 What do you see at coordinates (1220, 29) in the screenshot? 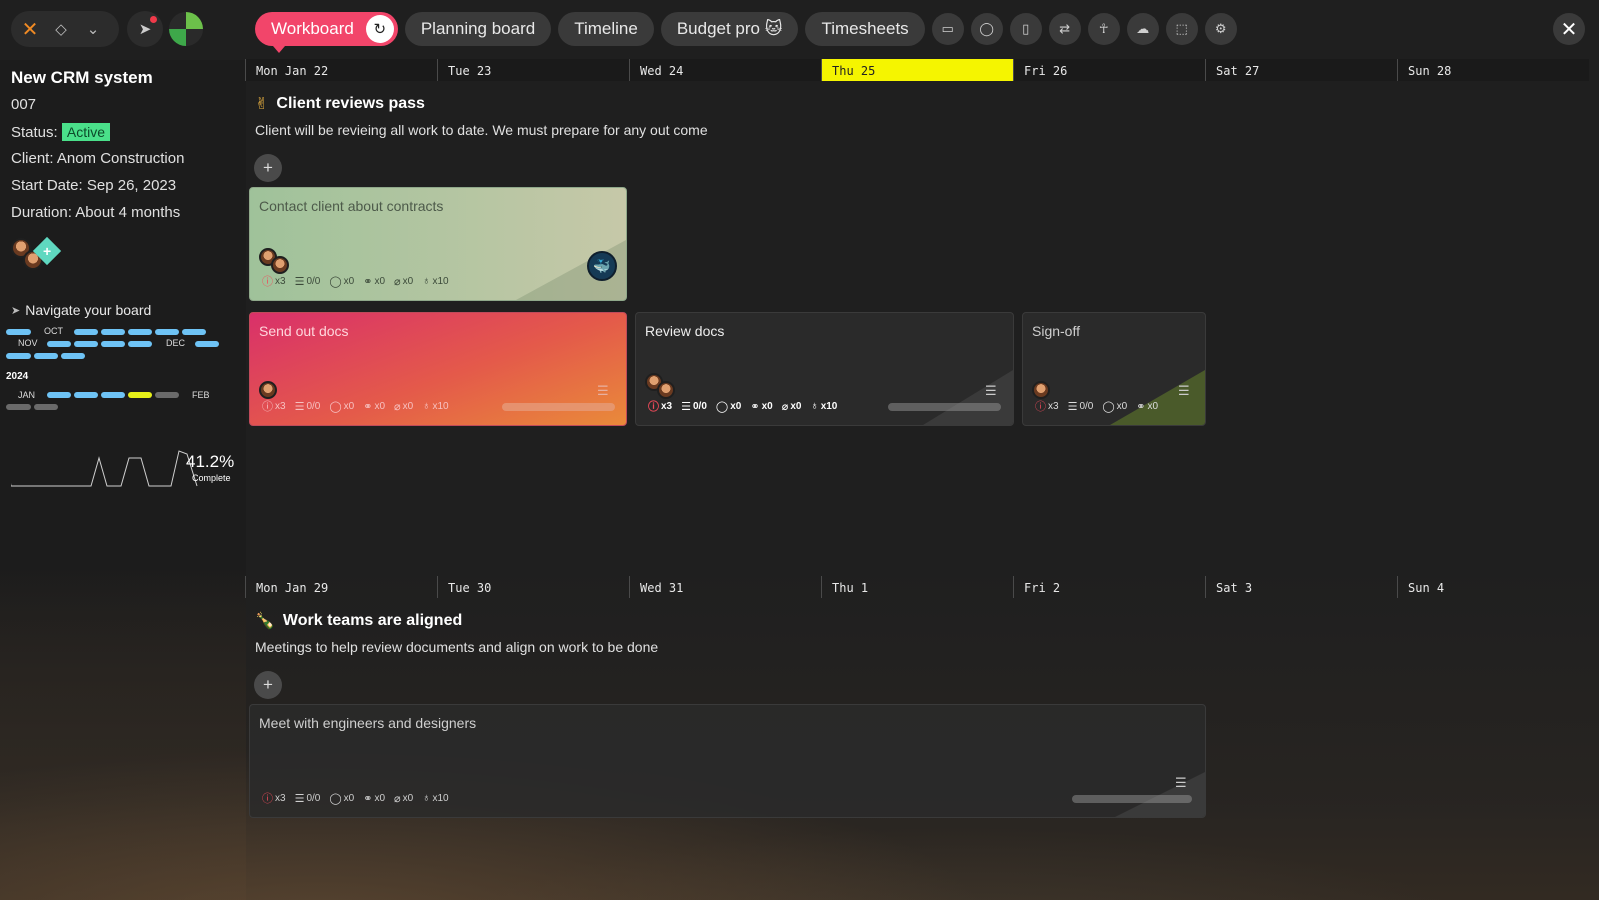
I see `gear-icon: ⚙` at bounding box center [1220, 29].